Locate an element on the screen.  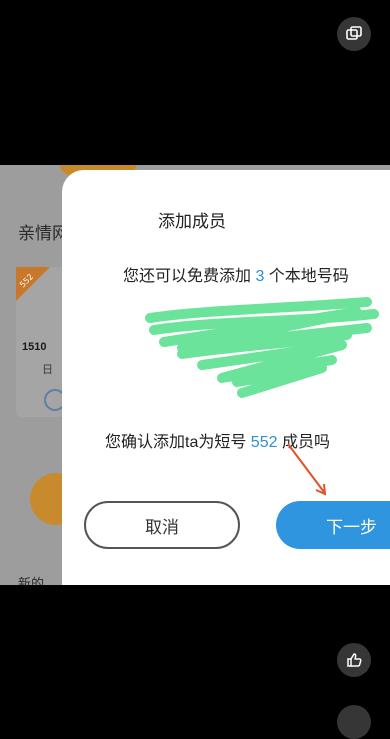
quota-suffix: 个本地号码 is located at coordinates (306, 276).